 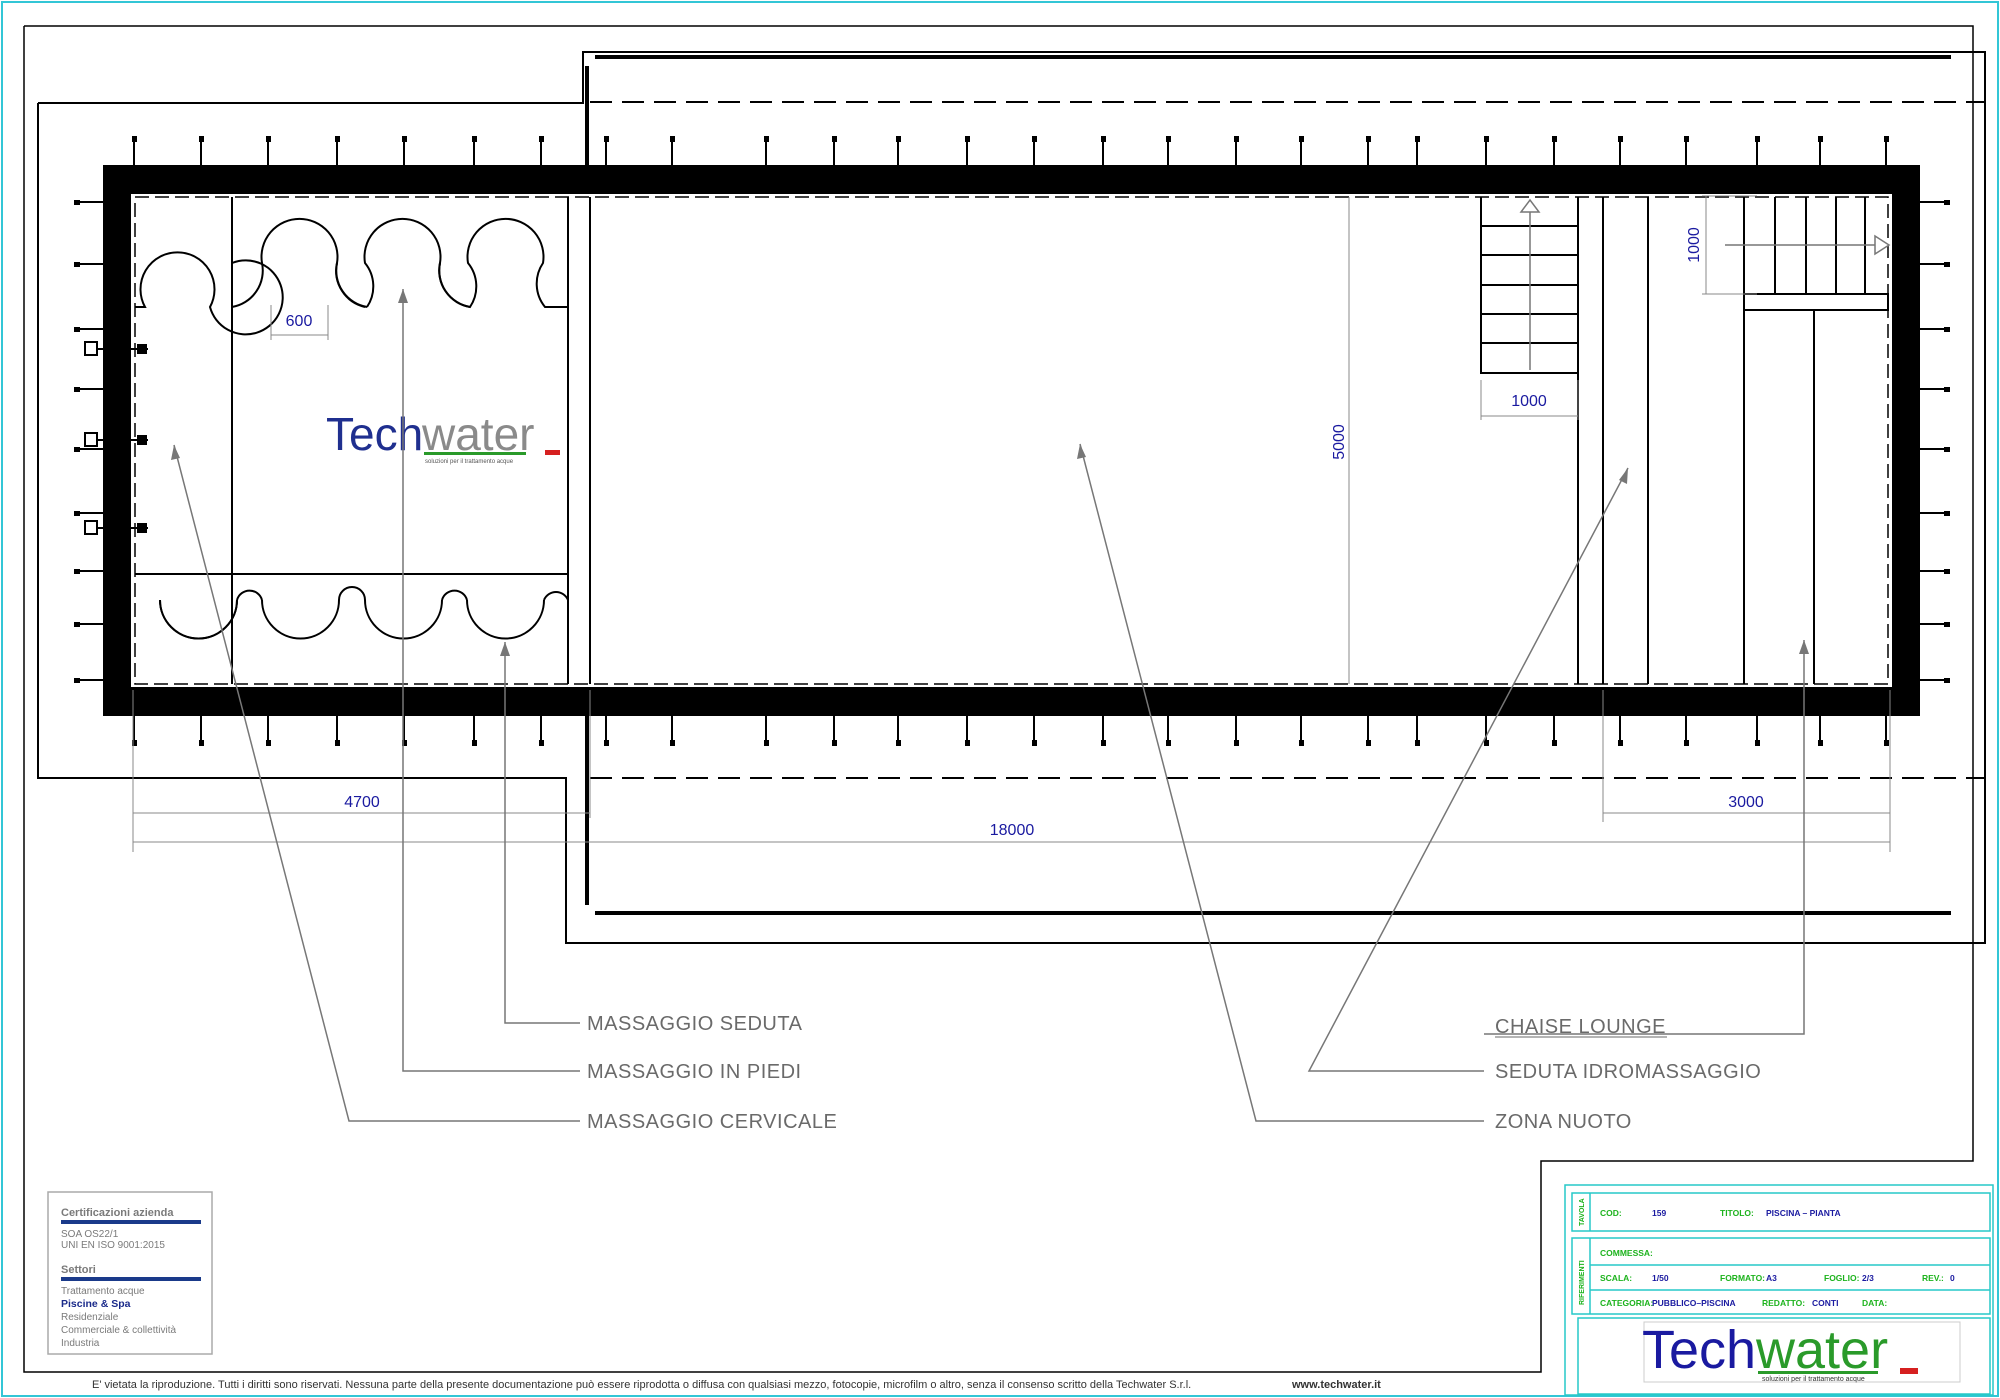 I want to click on tb-categoria-value: PUBBLICO–PISCINA, so click(x=1694, y=1303).